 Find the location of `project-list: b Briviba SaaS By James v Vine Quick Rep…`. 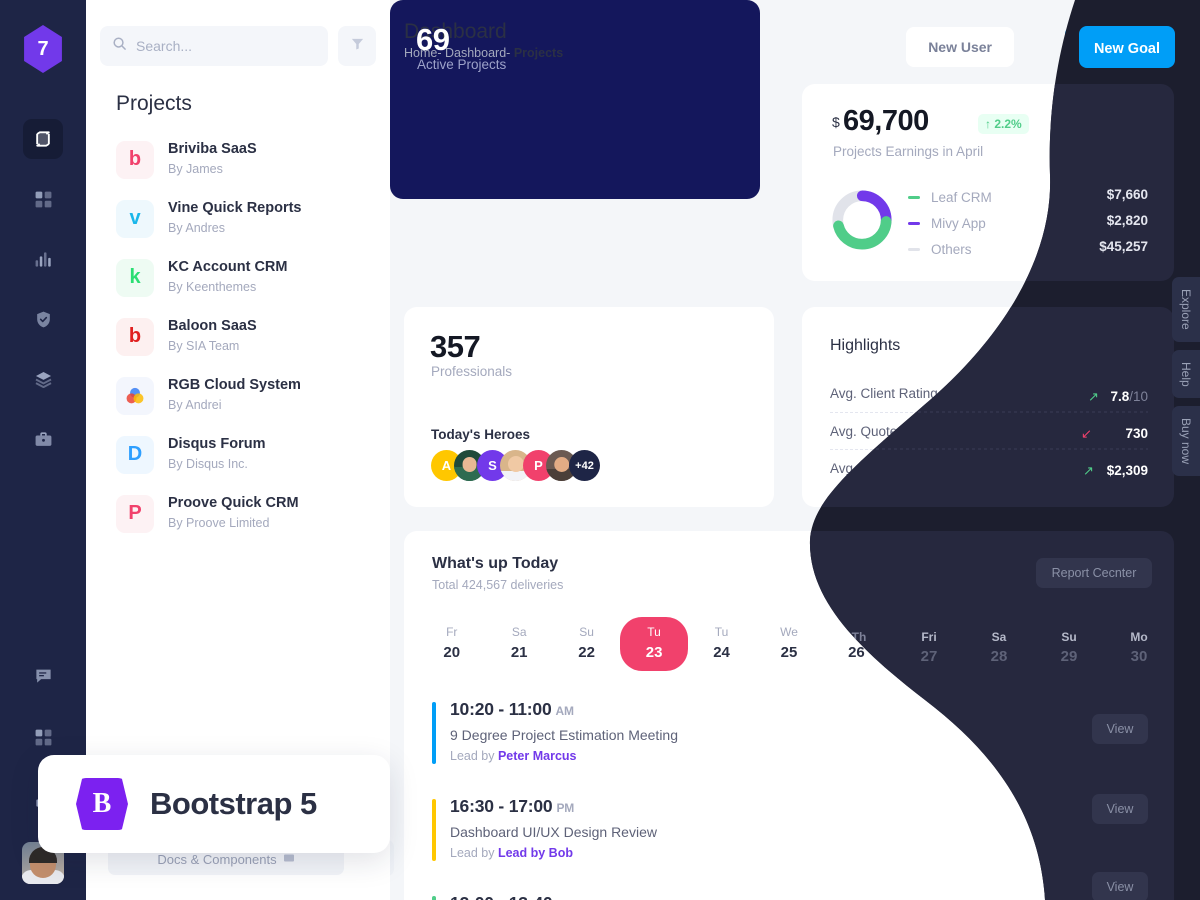

project-list: b Briviba SaaS By James v Vine Quick Rep… is located at coordinates (238, 329).